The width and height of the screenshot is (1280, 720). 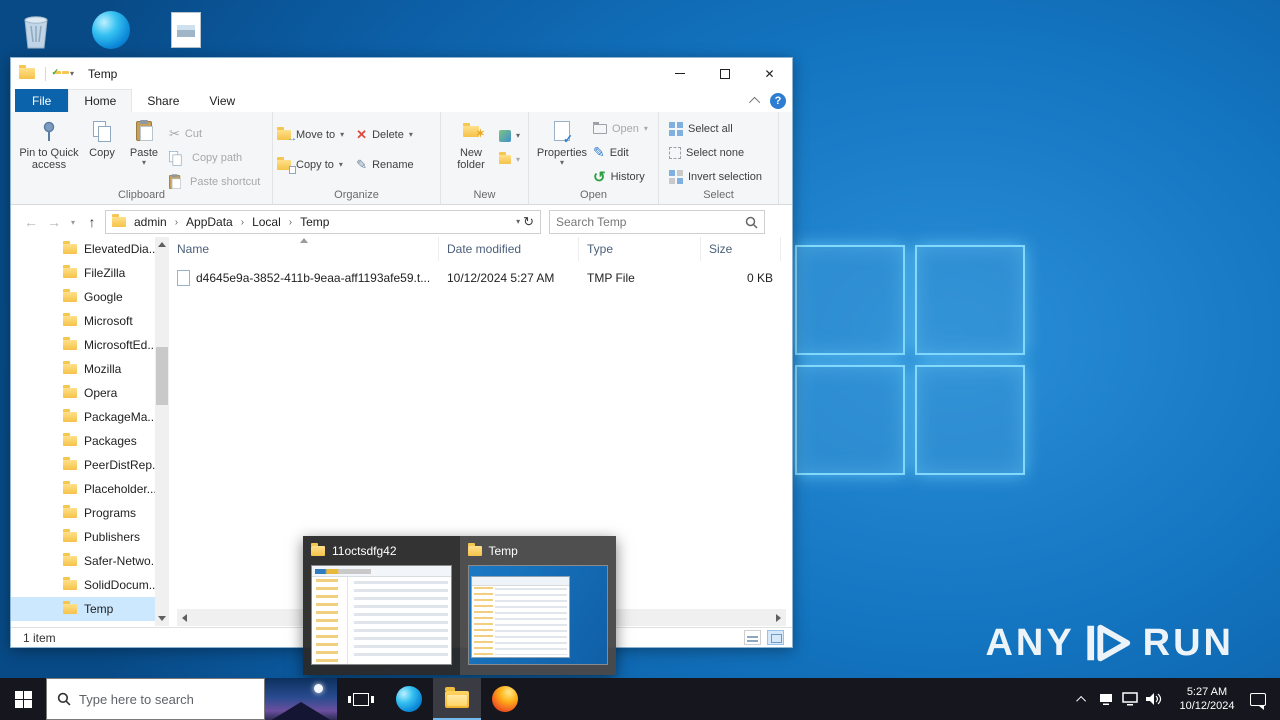 I want to click on scroll-left-button, so click(x=184, y=617).